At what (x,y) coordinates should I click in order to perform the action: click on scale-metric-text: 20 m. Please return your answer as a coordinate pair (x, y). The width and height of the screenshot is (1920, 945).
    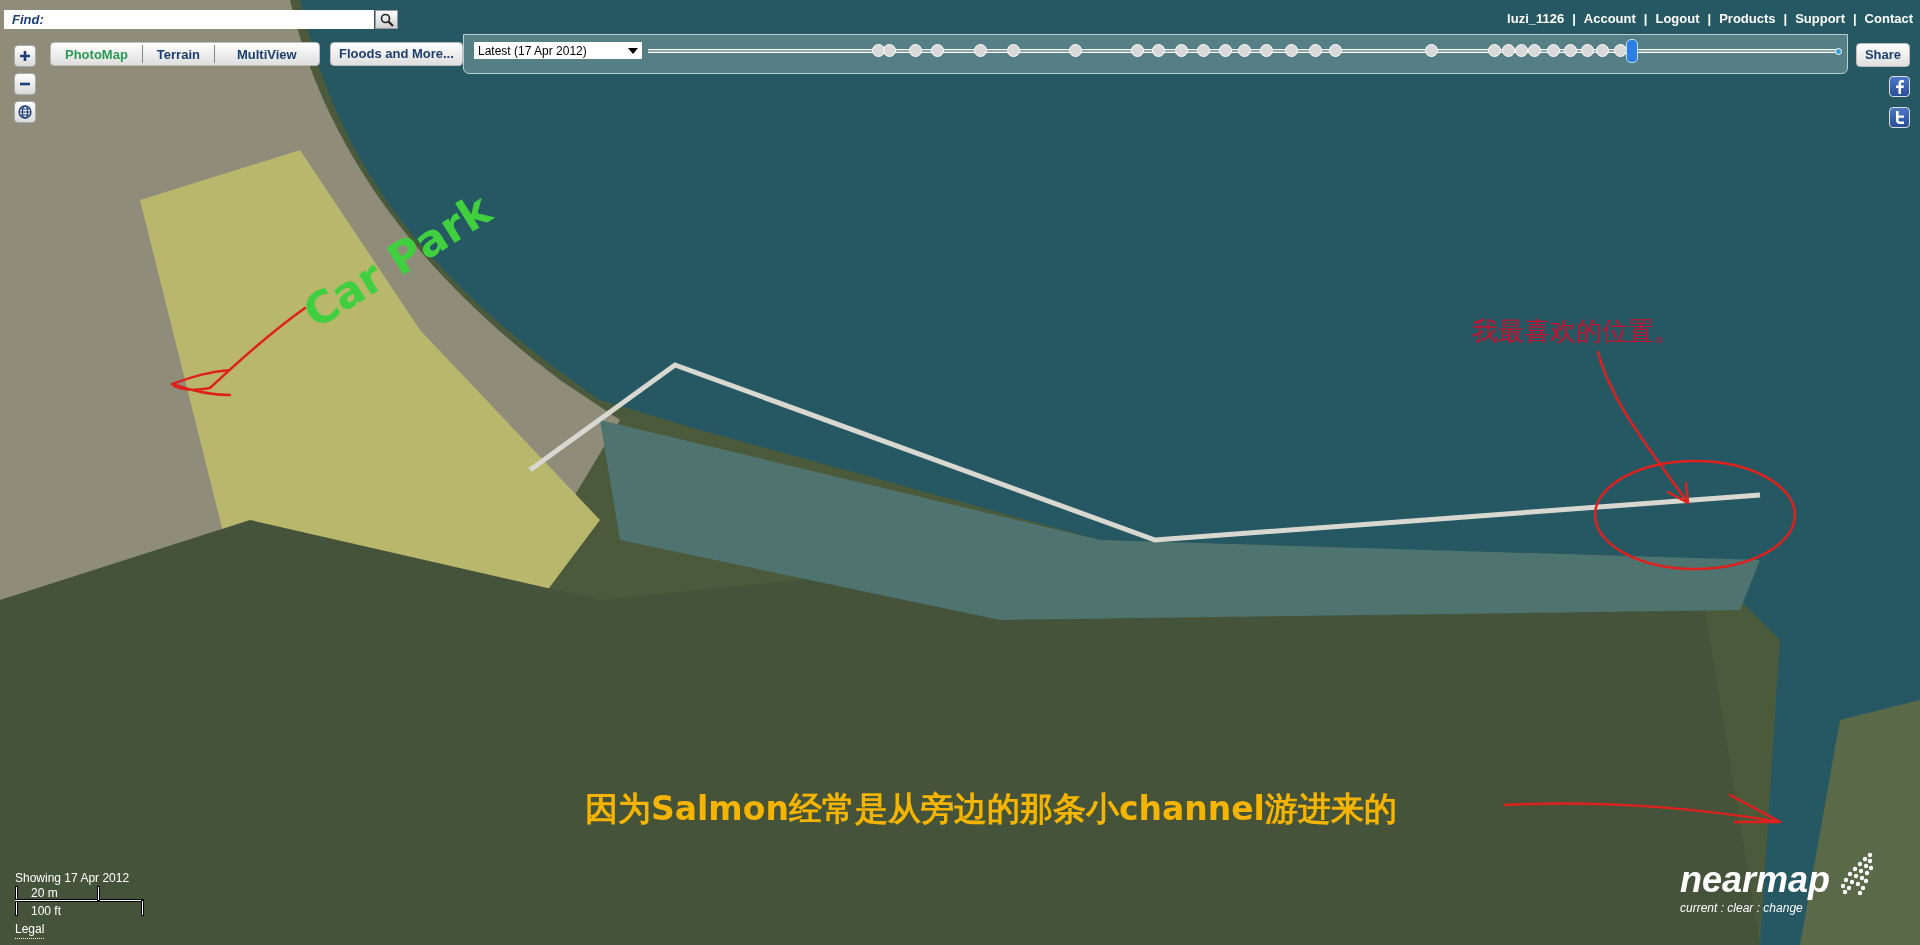
    Looking at the image, I should click on (44, 893).